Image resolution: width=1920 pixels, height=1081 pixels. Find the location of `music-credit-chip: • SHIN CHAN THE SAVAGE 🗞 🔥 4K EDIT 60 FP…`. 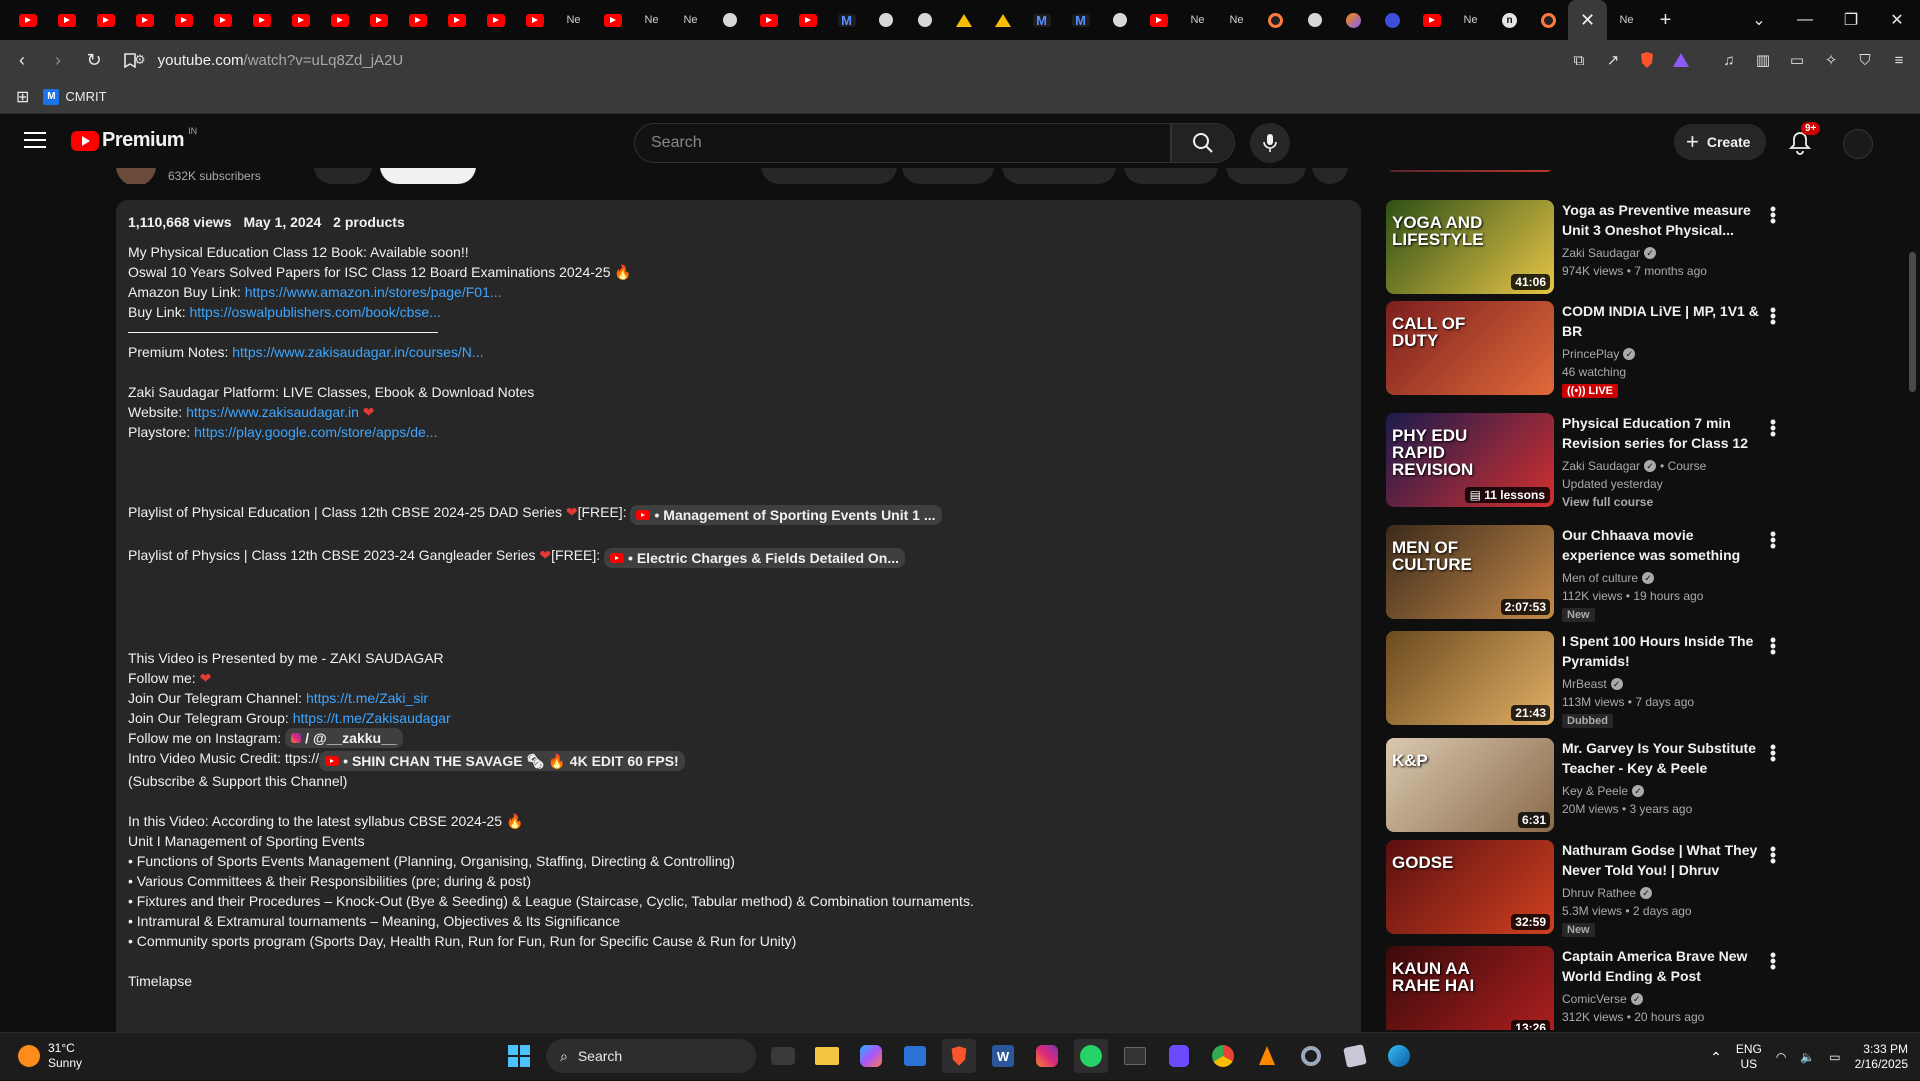

music-credit-chip: • SHIN CHAN THE SAVAGE 🗞 🔥 4K EDIT 60 FP… is located at coordinates (502, 761).